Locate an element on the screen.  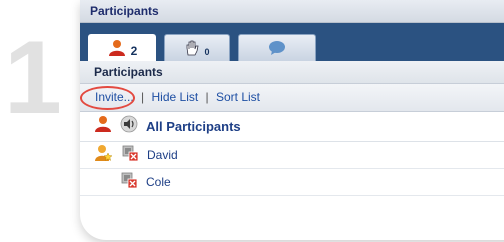
tab-bar: 2 0 is located at coordinates (292, 42).